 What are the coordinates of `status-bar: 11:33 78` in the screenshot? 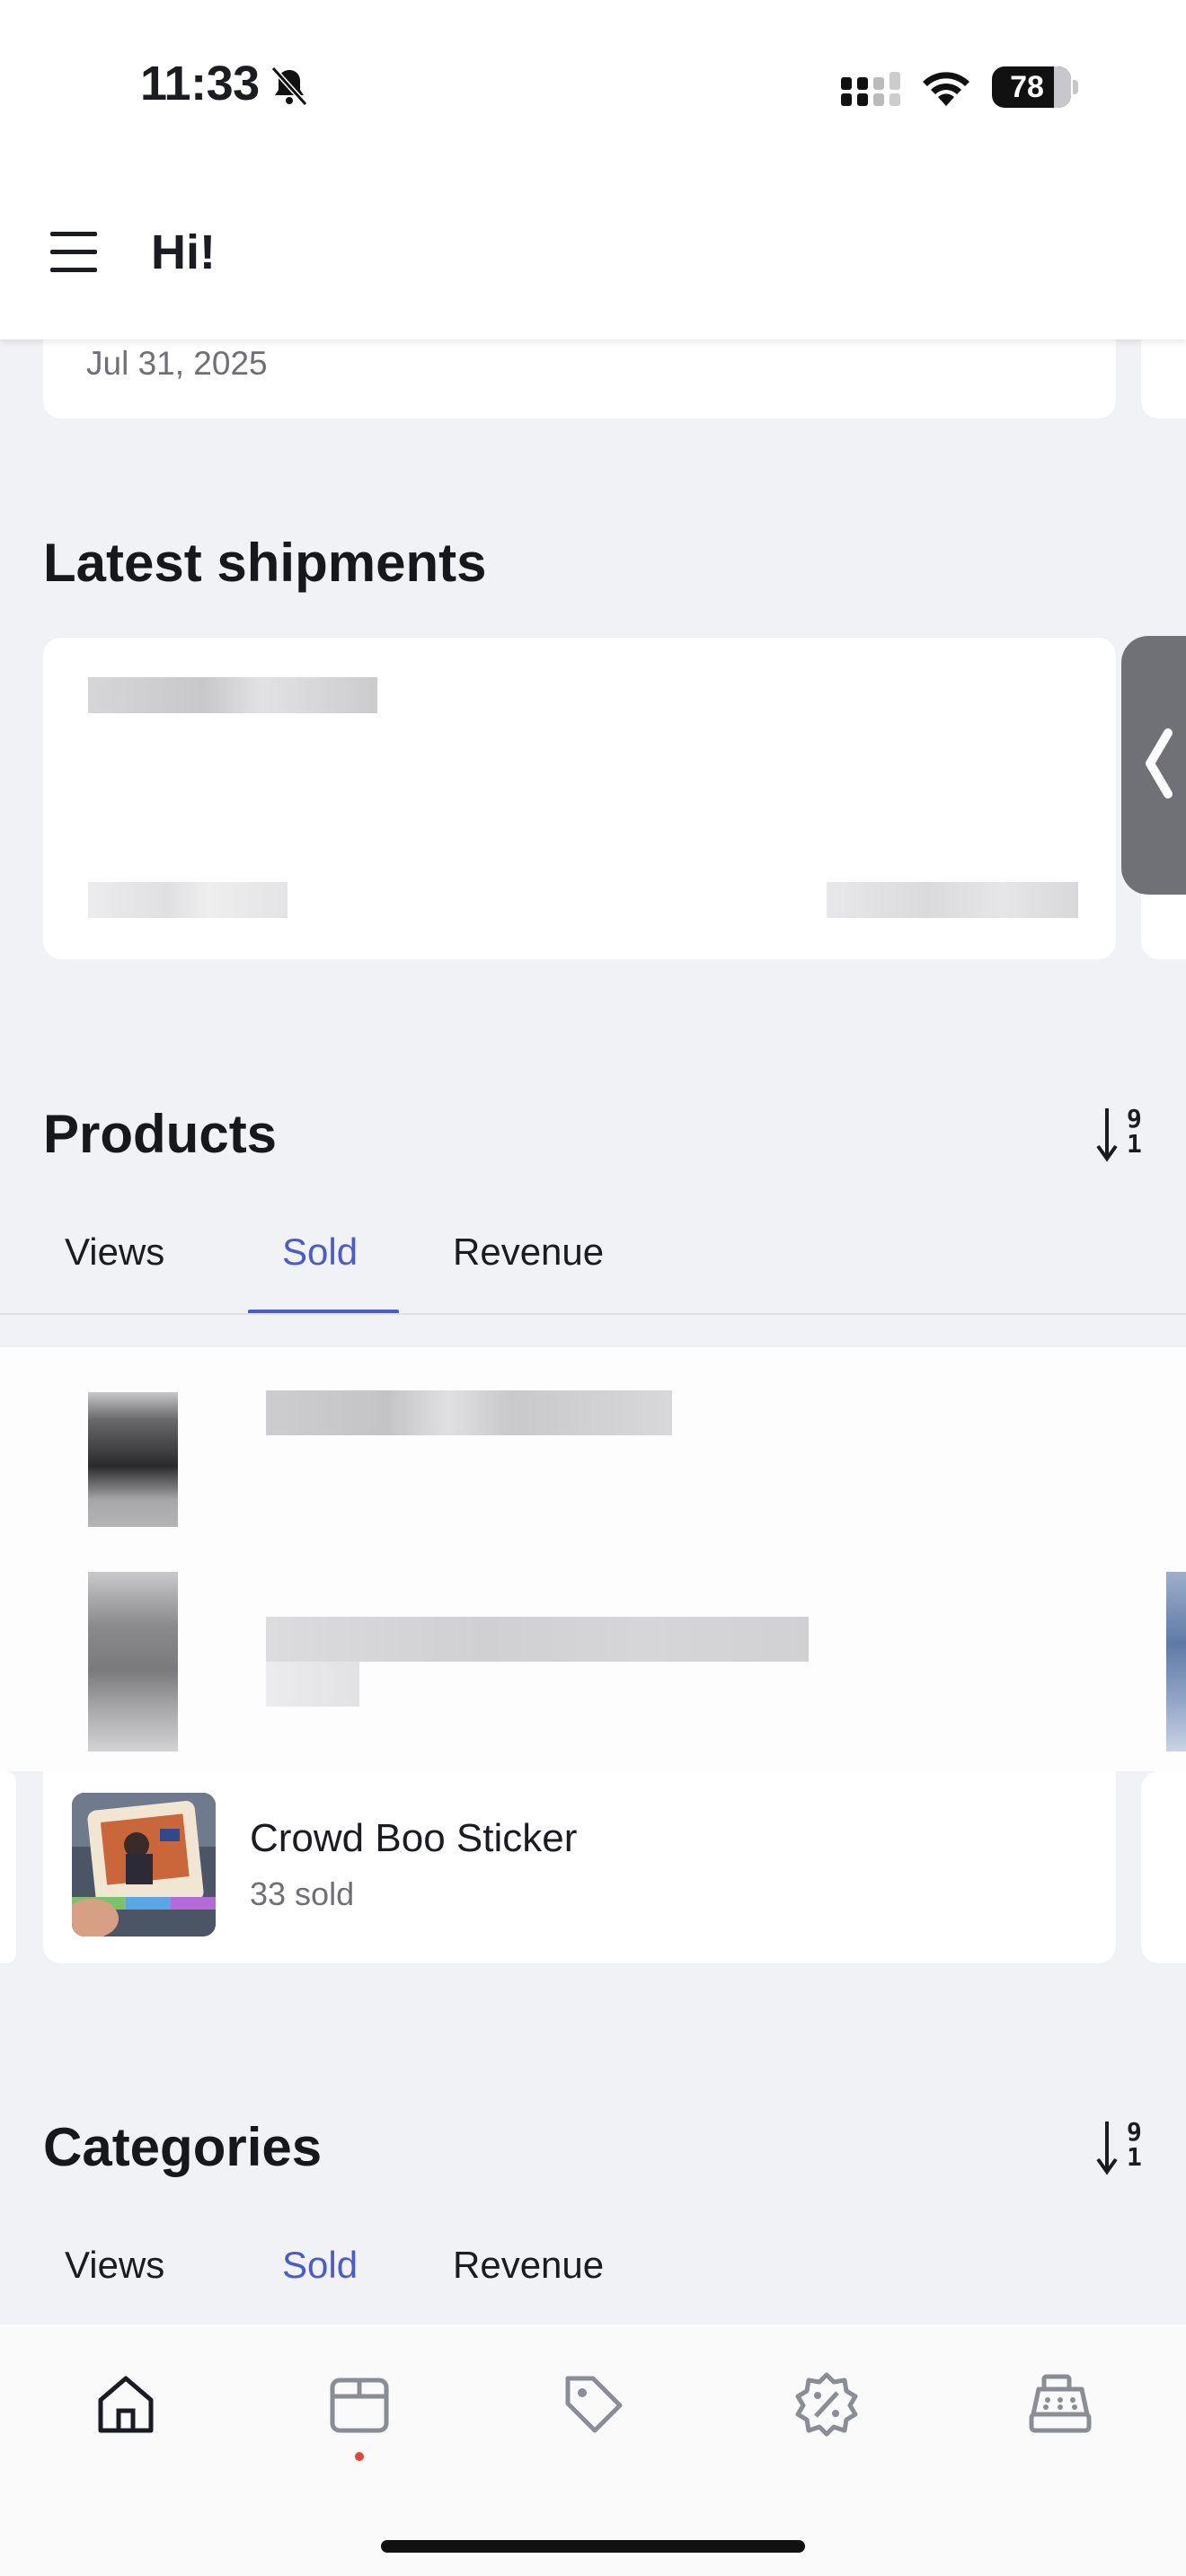 It's located at (593, 85).